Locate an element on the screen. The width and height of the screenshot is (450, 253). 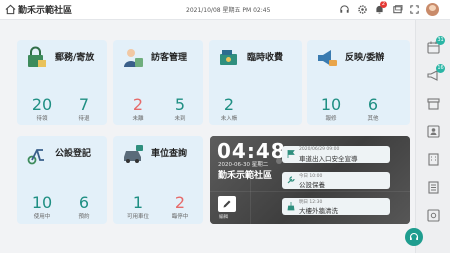
car-icon is located at coordinates (133, 154).